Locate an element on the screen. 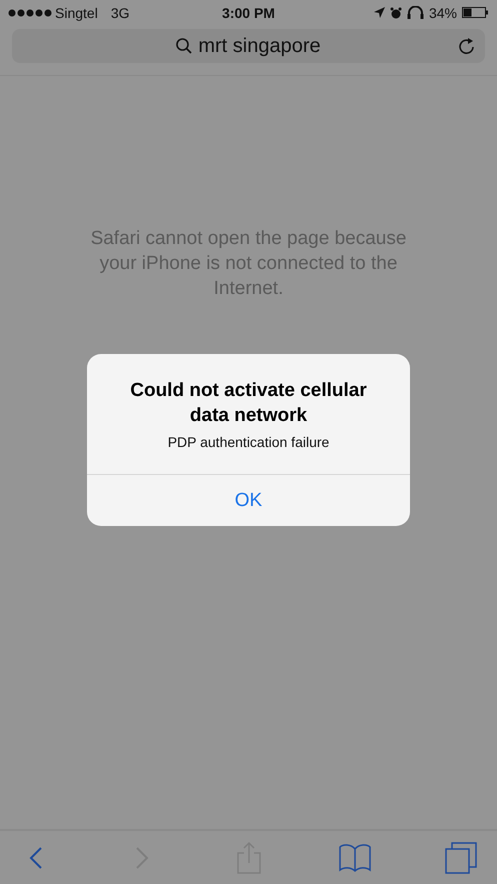 This screenshot has width=497, height=884. network-type: 3G is located at coordinates (120, 12).